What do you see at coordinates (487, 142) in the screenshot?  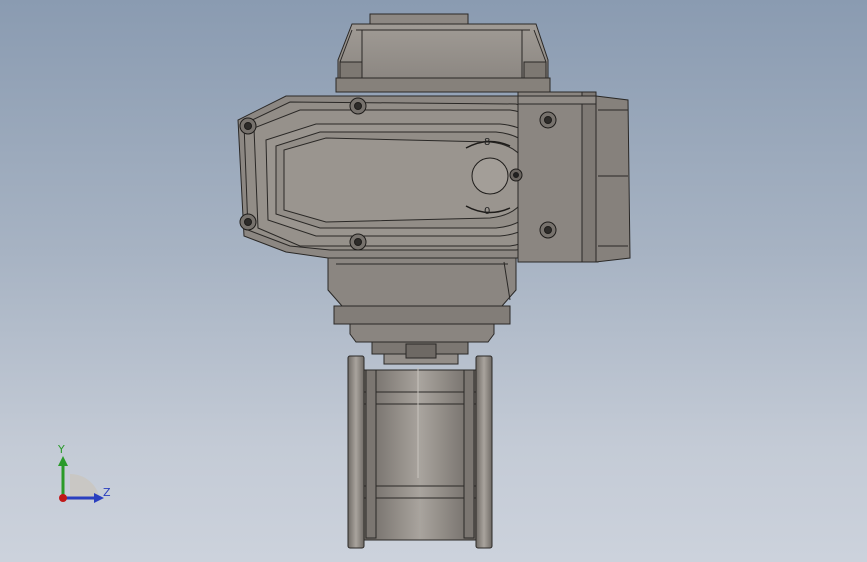 I see `direction-symbol-top: 8` at bounding box center [487, 142].